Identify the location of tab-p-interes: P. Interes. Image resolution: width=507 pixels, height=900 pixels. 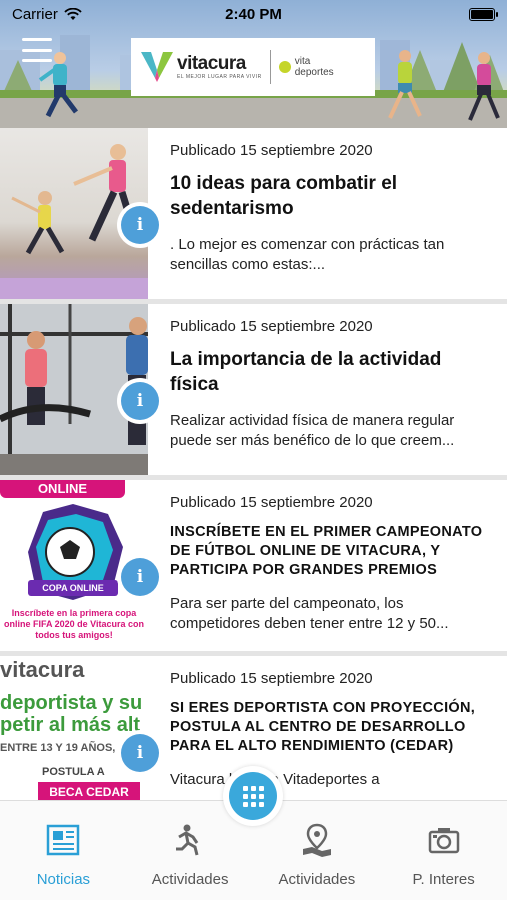
(443, 850).